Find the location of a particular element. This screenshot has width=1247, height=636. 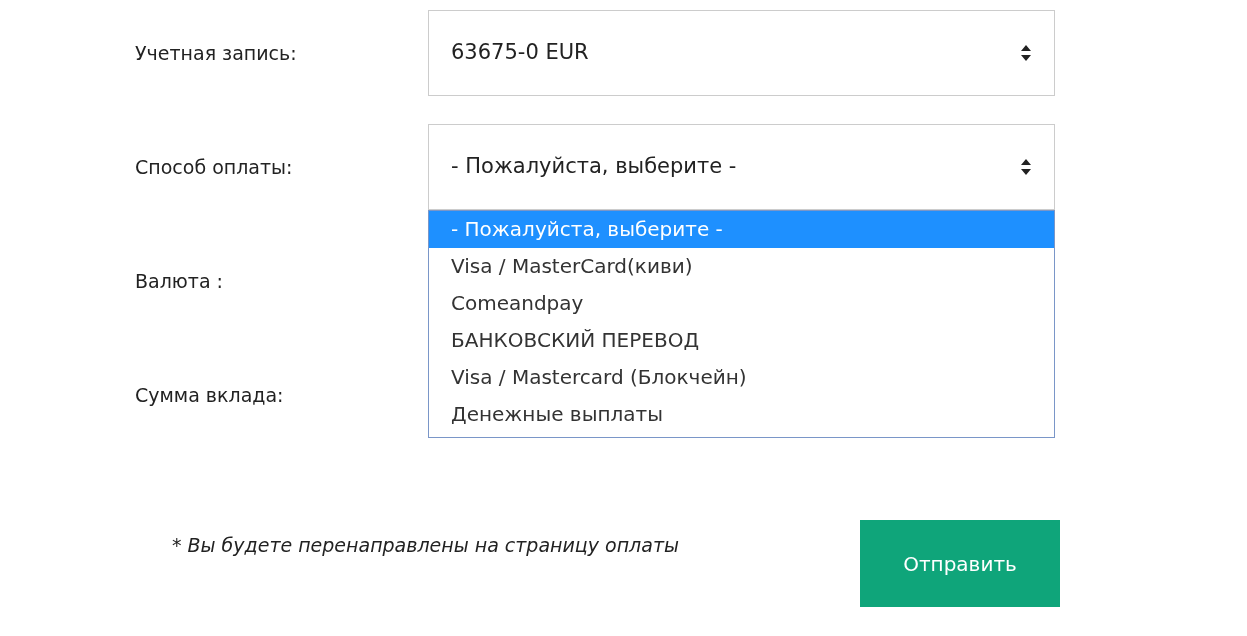

dropdown-option: Visa / MasterCard(киви) is located at coordinates (741, 266).